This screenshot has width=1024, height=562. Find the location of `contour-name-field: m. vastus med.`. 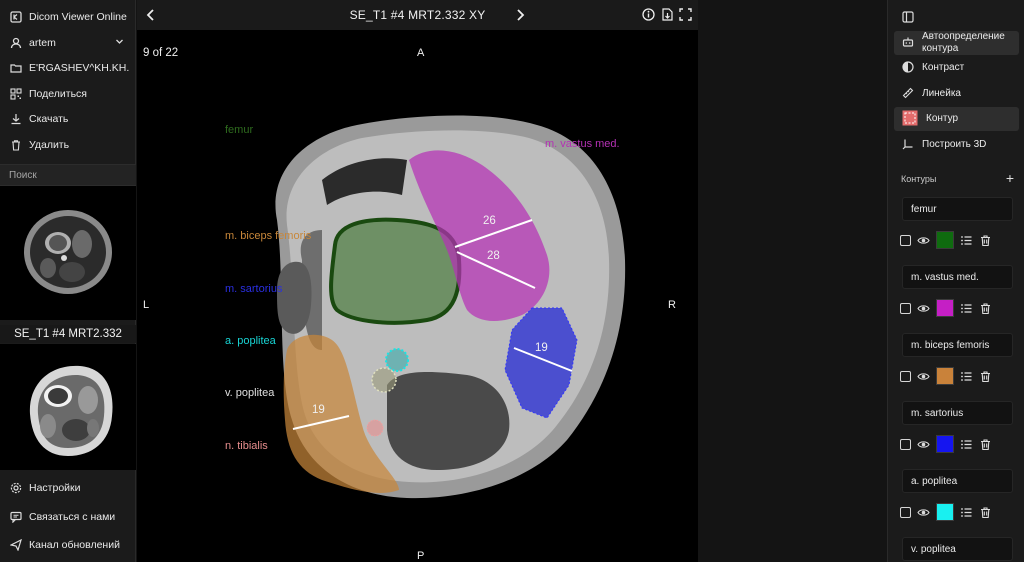

contour-name-field: m. vastus med. is located at coordinates (957, 277).